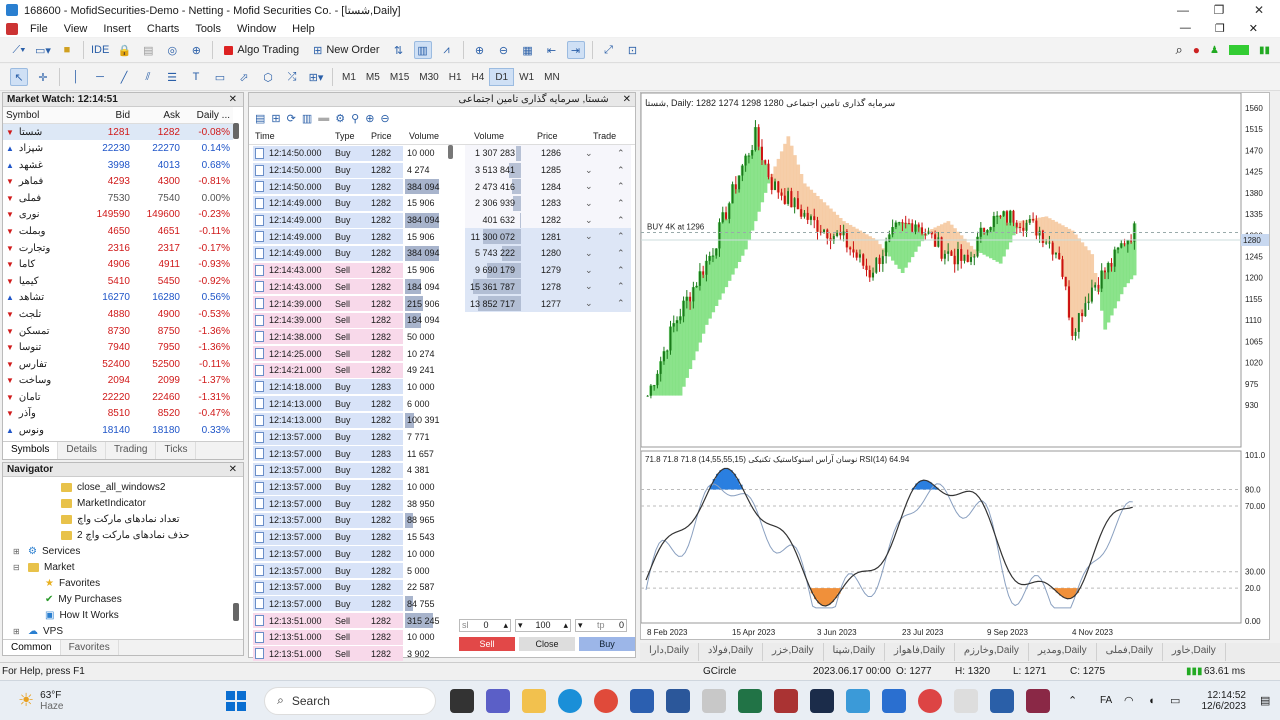  Describe the element at coordinates (256, 29) in the screenshot. I see `menu-window: Window` at that location.